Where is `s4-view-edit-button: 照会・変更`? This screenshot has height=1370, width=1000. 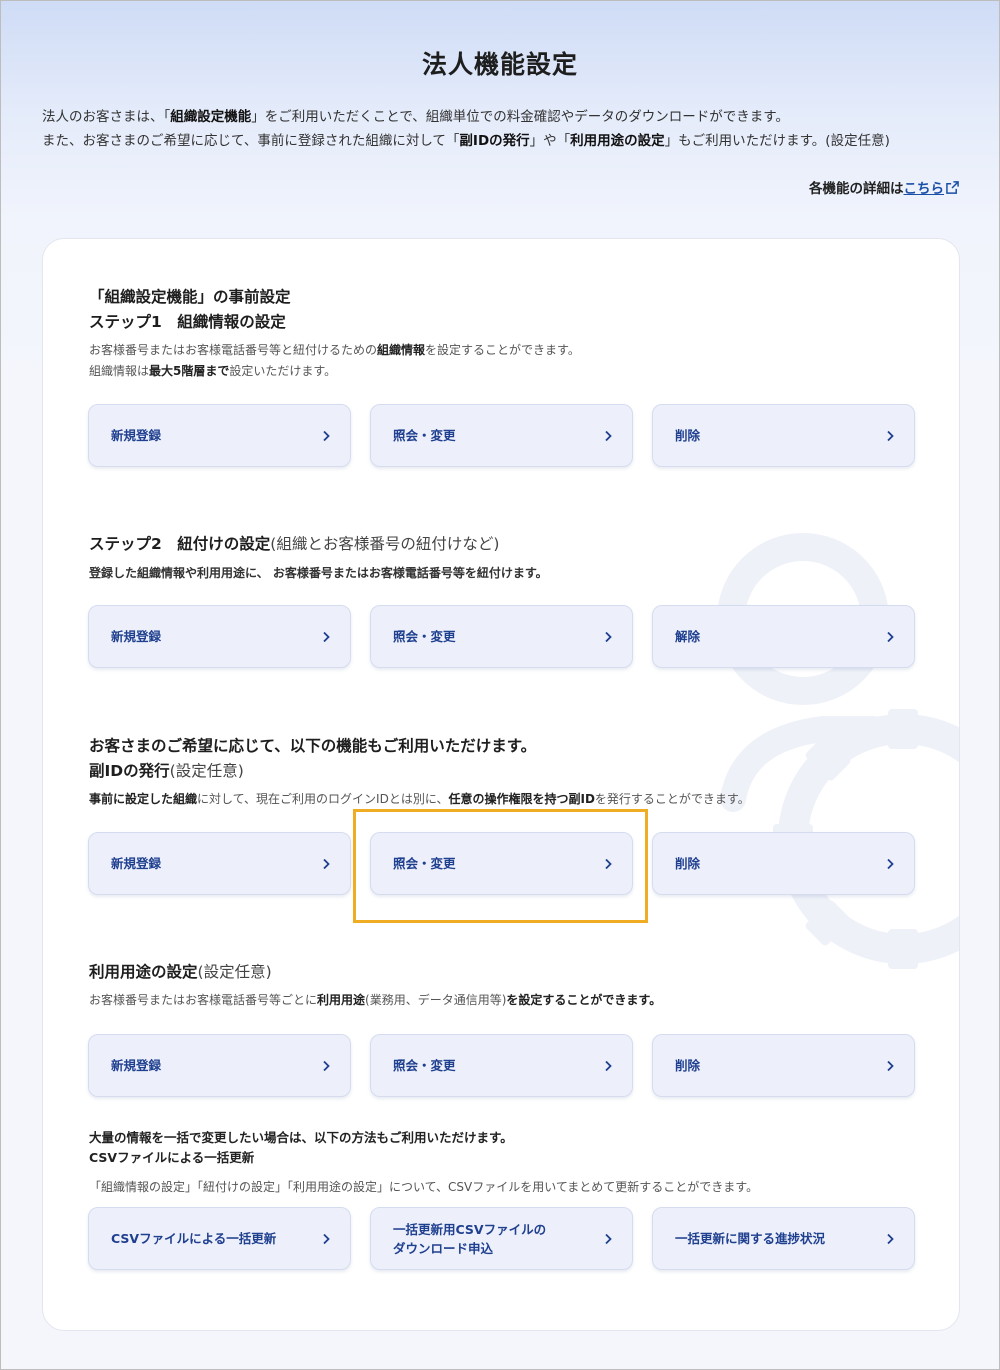 s4-view-edit-button: 照会・変更 is located at coordinates (501, 1065).